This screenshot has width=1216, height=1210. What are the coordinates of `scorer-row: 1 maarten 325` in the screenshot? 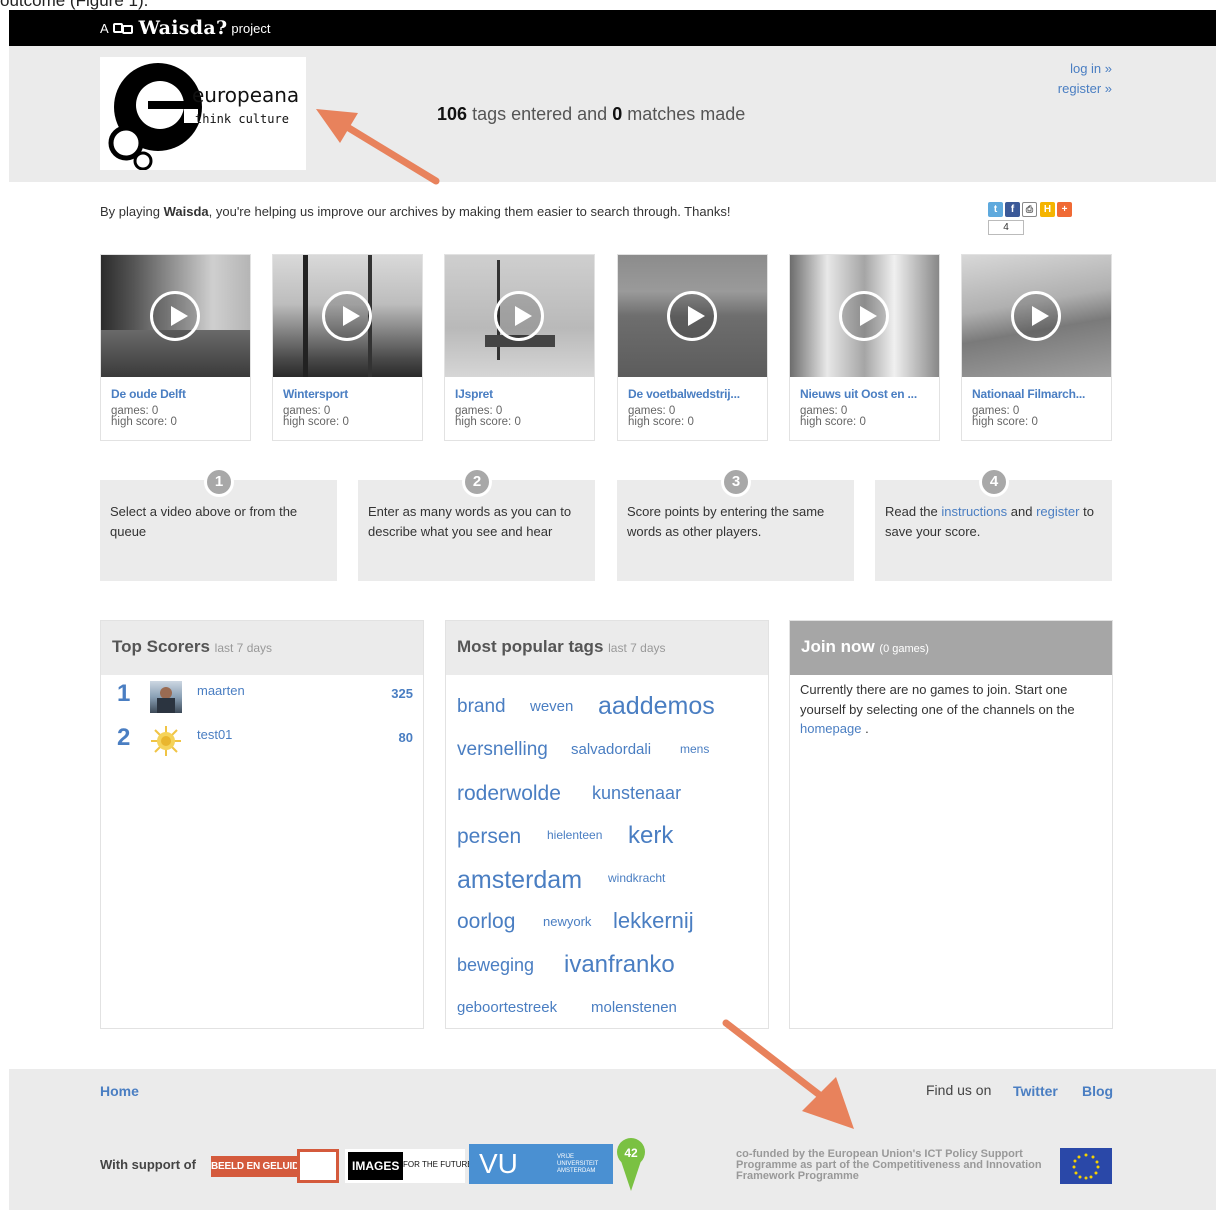 It's located at (262, 697).